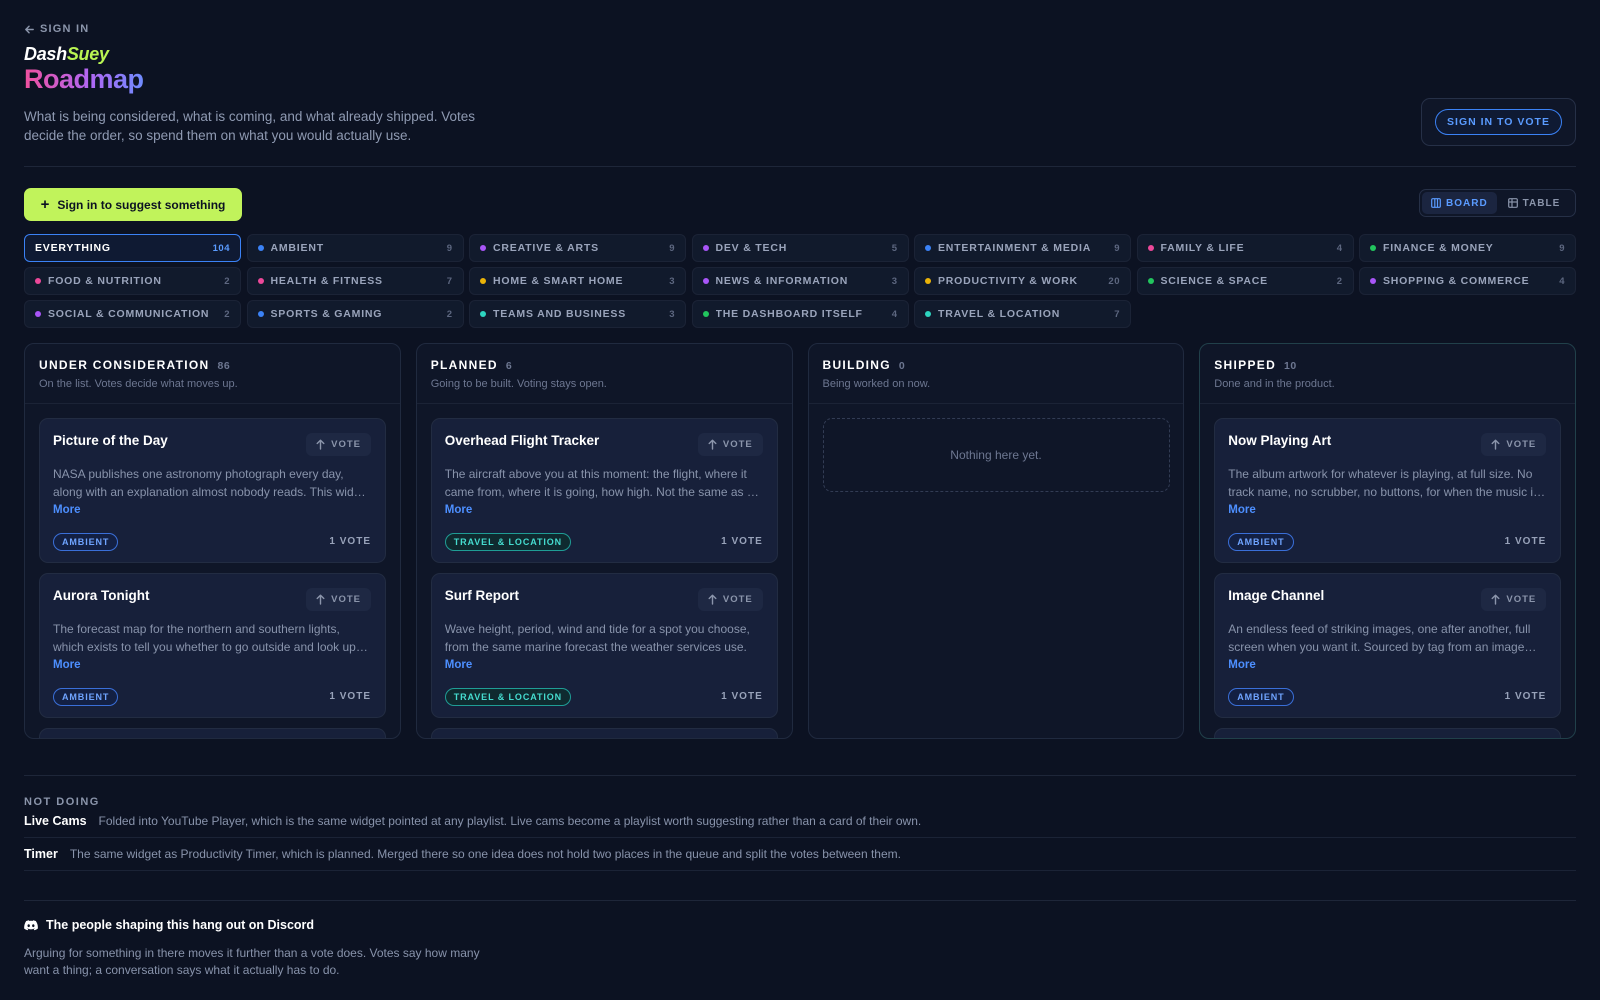 The width and height of the screenshot is (1600, 1000). I want to click on category-chip: SCIENCE & SPACE 2, so click(1245, 281).